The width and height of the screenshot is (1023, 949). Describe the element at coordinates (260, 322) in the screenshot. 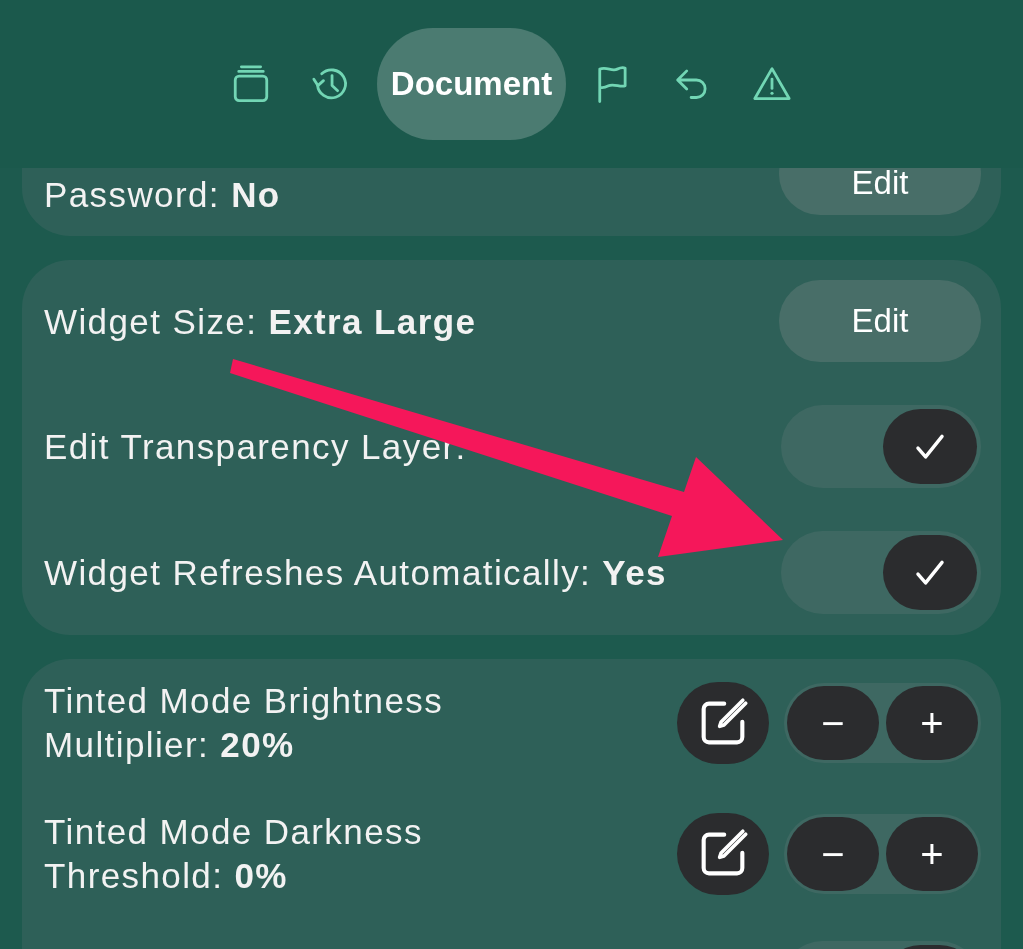

I see `setting-label: Widget Size: Extra Large` at that location.